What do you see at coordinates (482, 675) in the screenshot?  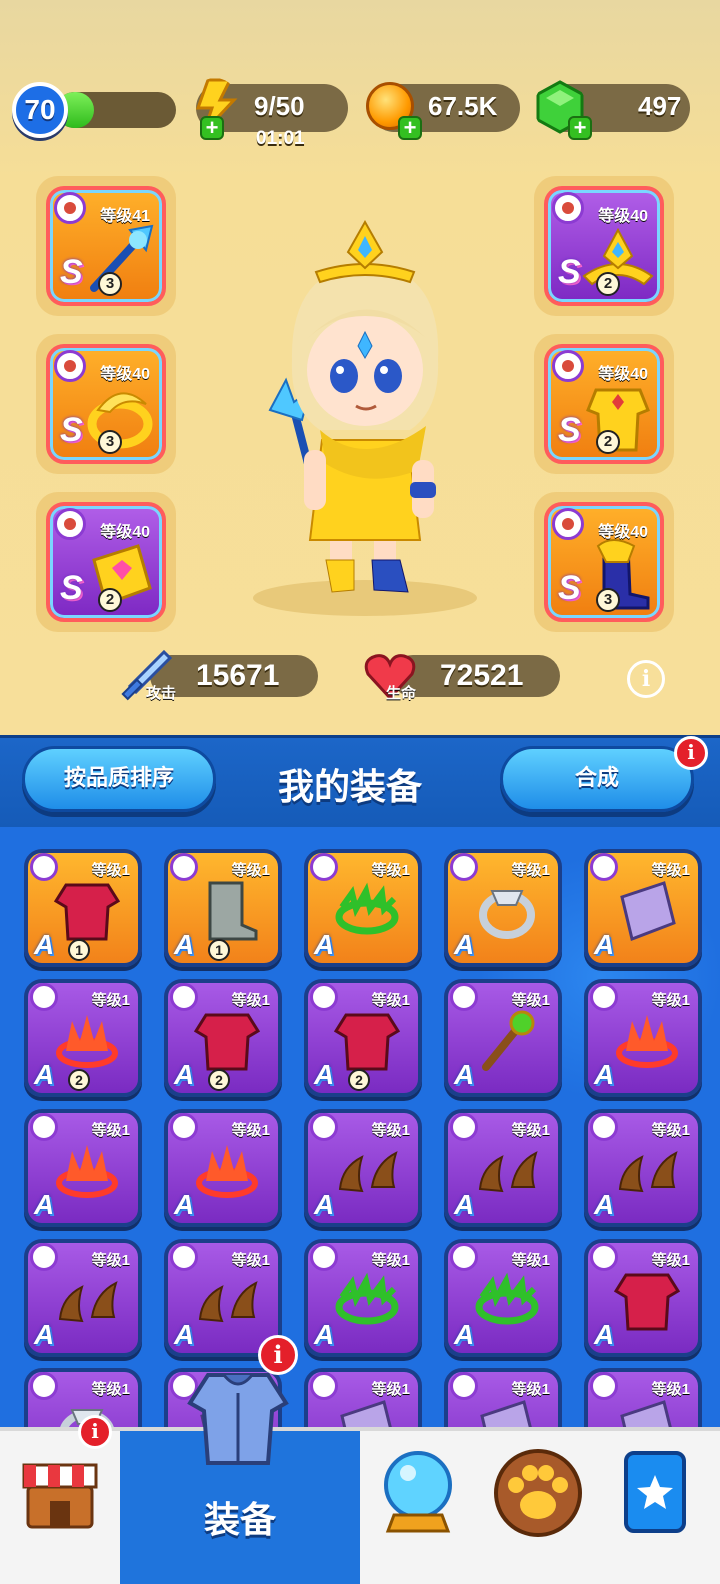 I see `hp-value: 72521` at bounding box center [482, 675].